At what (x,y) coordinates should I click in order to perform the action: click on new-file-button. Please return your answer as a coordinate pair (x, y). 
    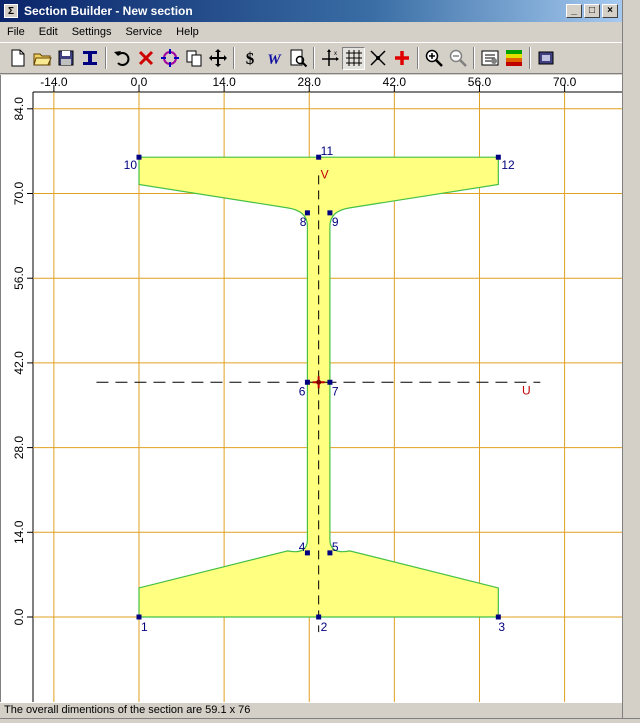
    Looking at the image, I should click on (17, 58).